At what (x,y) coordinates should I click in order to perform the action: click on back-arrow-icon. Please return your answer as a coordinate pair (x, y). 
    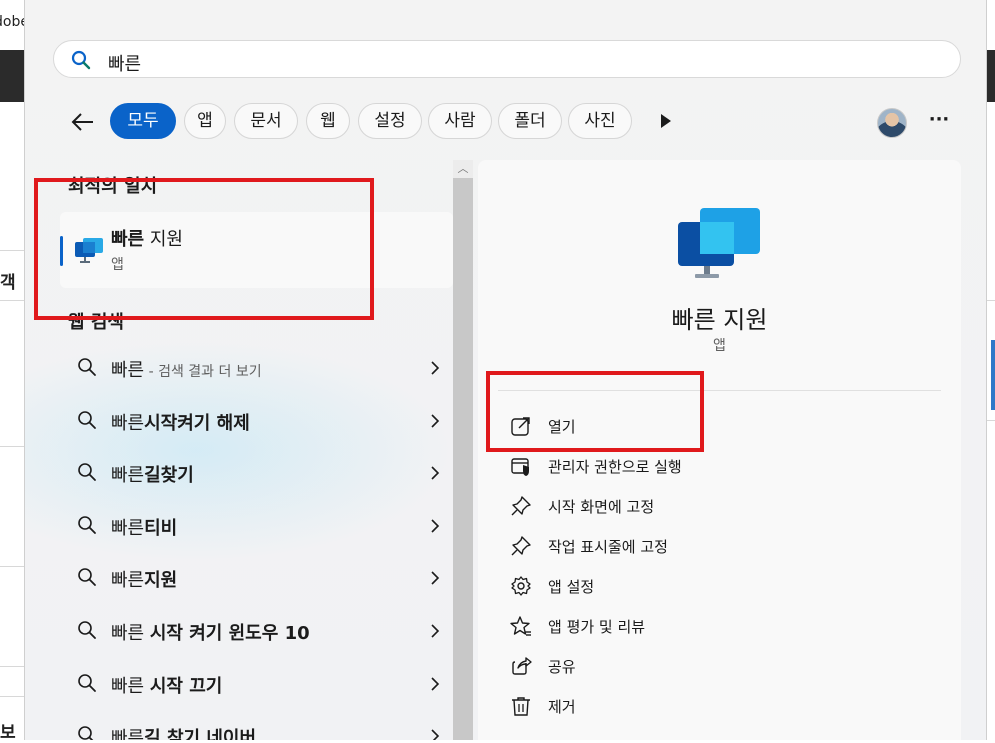
    Looking at the image, I should click on (83, 122).